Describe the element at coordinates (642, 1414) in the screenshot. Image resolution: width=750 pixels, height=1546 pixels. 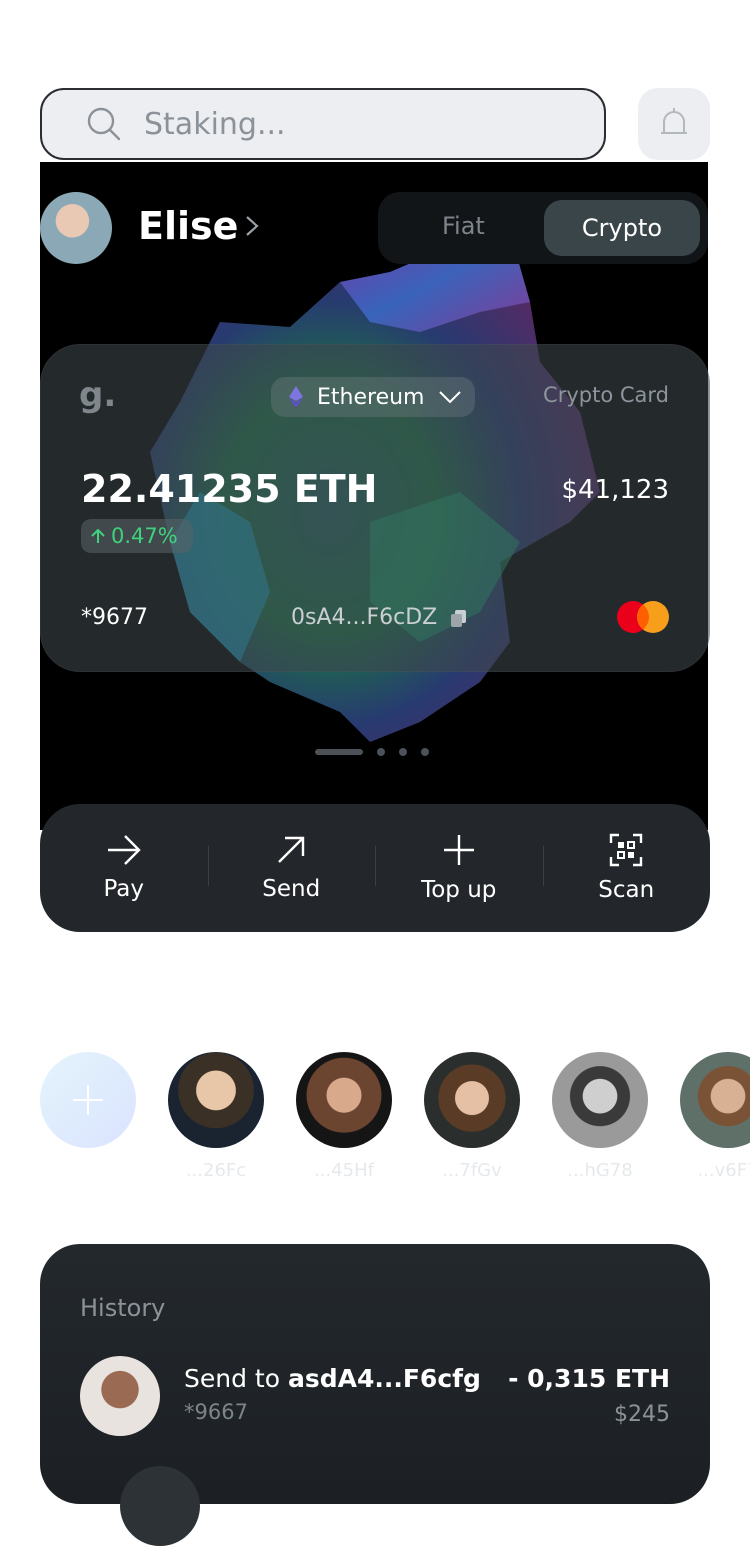
I see `transaction-fiat: $245` at that location.